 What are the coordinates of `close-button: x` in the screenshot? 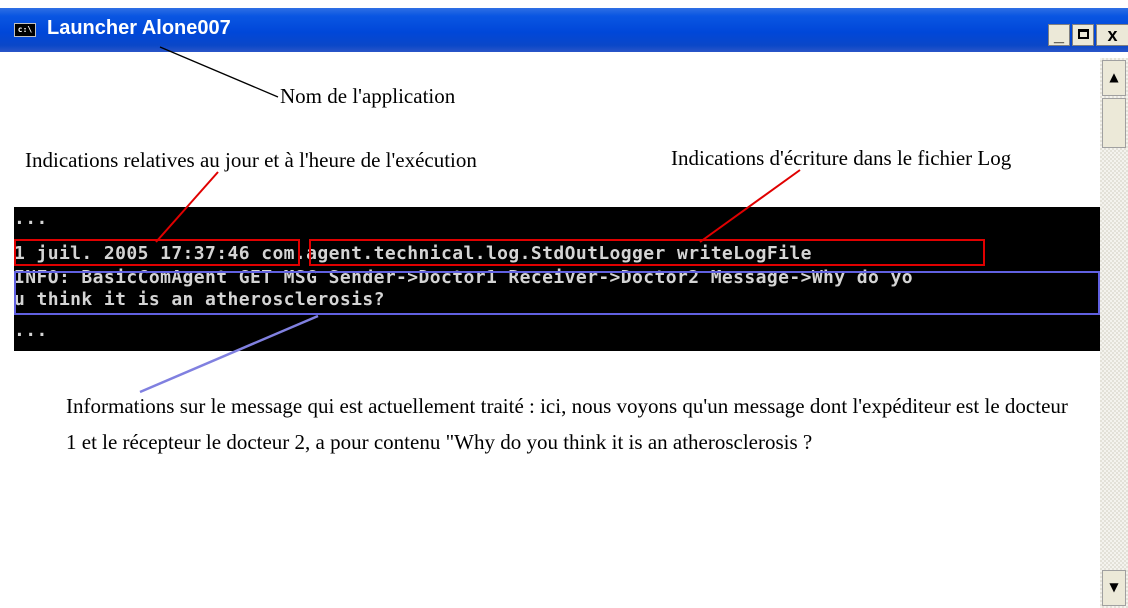 It's located at (1112, 35).